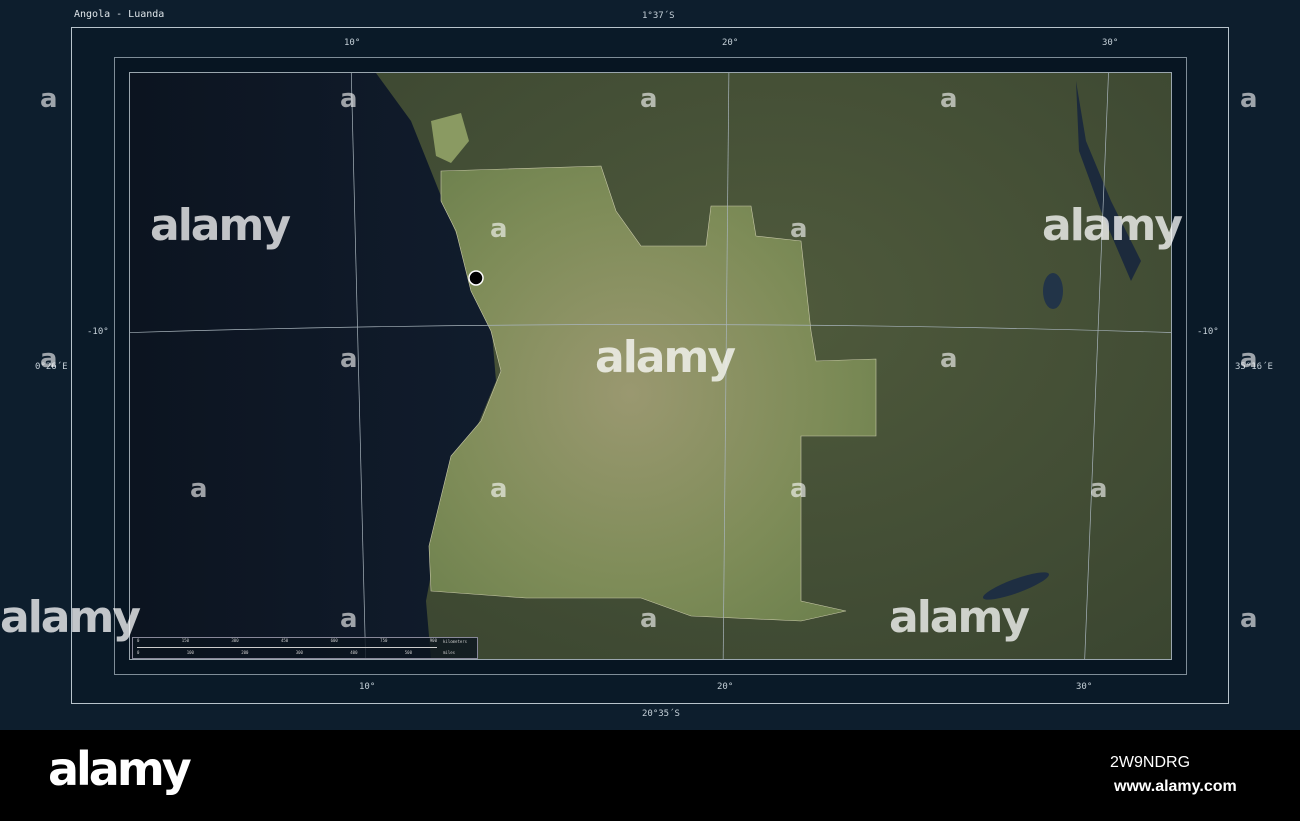 The height and width of the screenshot is (821, 1300). What do you see at coordinates (384, 640) in the screenshot?
I see `km-tick: 750` at bounding box center [384, 640].